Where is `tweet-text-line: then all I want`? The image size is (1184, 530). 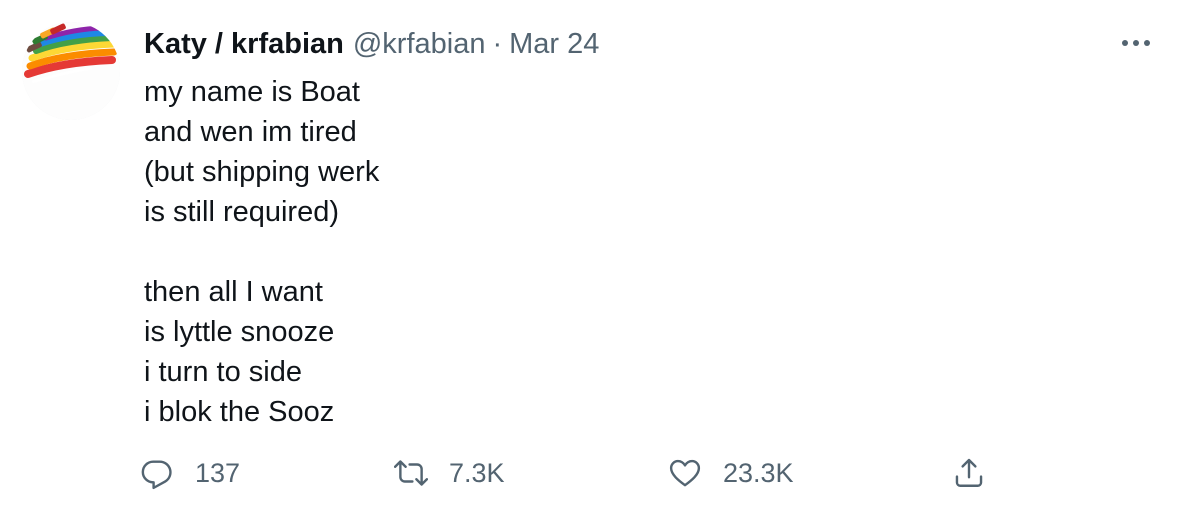
tweet-text-line: then all I want is located at coordinates (233, 292).